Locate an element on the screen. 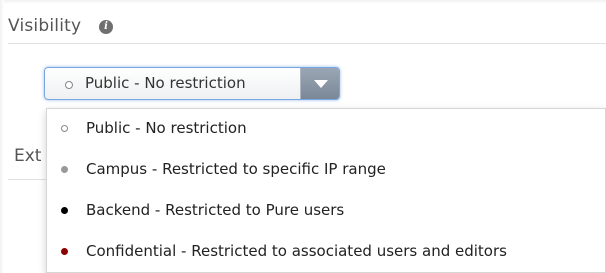  visibility-select: Public - No restriction is located at coordinates (192, 83).